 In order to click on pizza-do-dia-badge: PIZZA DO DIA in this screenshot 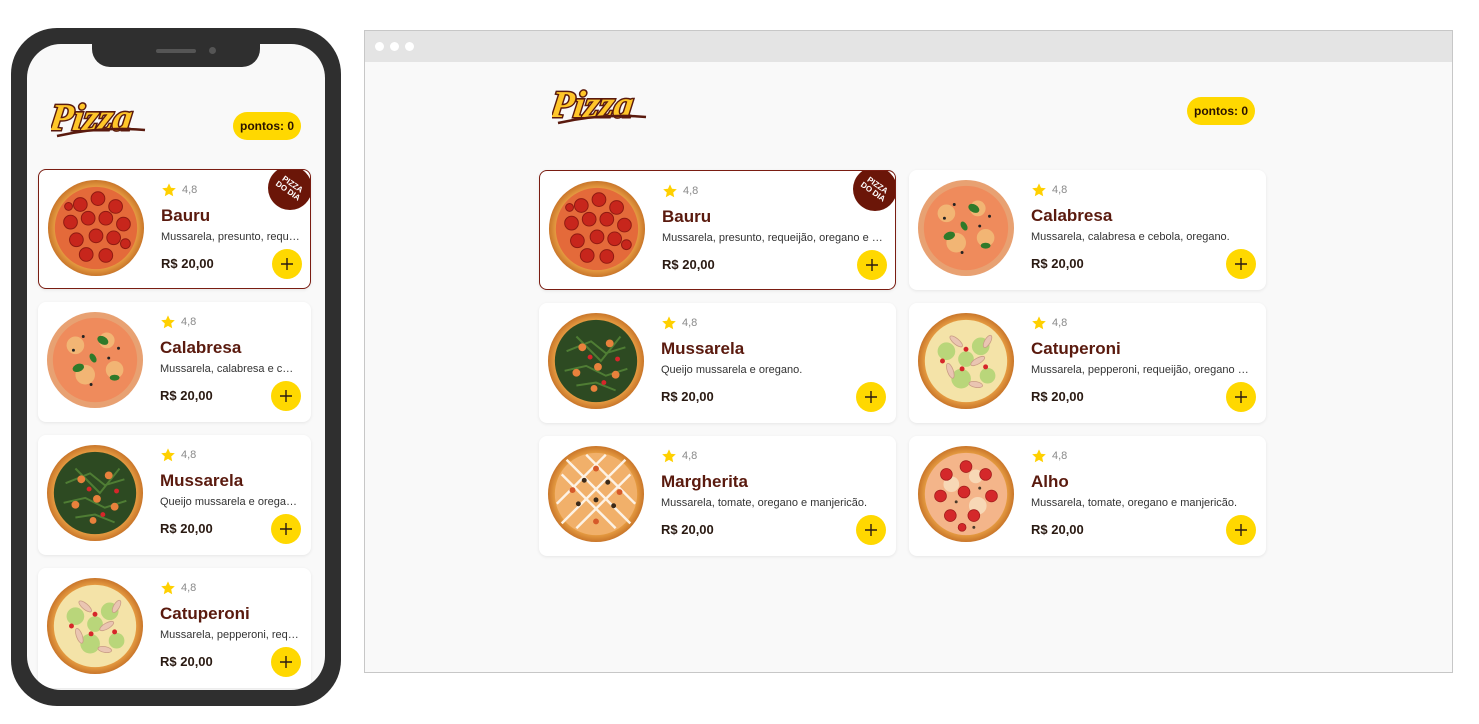, I will do `click(874, 191)`.